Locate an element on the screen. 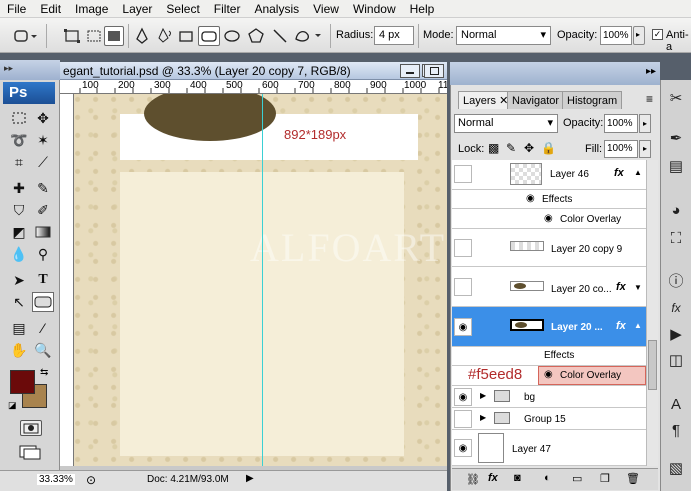 The image size is (691, 491). eraser-tool: ◩ is located at coordinates (19, 232).